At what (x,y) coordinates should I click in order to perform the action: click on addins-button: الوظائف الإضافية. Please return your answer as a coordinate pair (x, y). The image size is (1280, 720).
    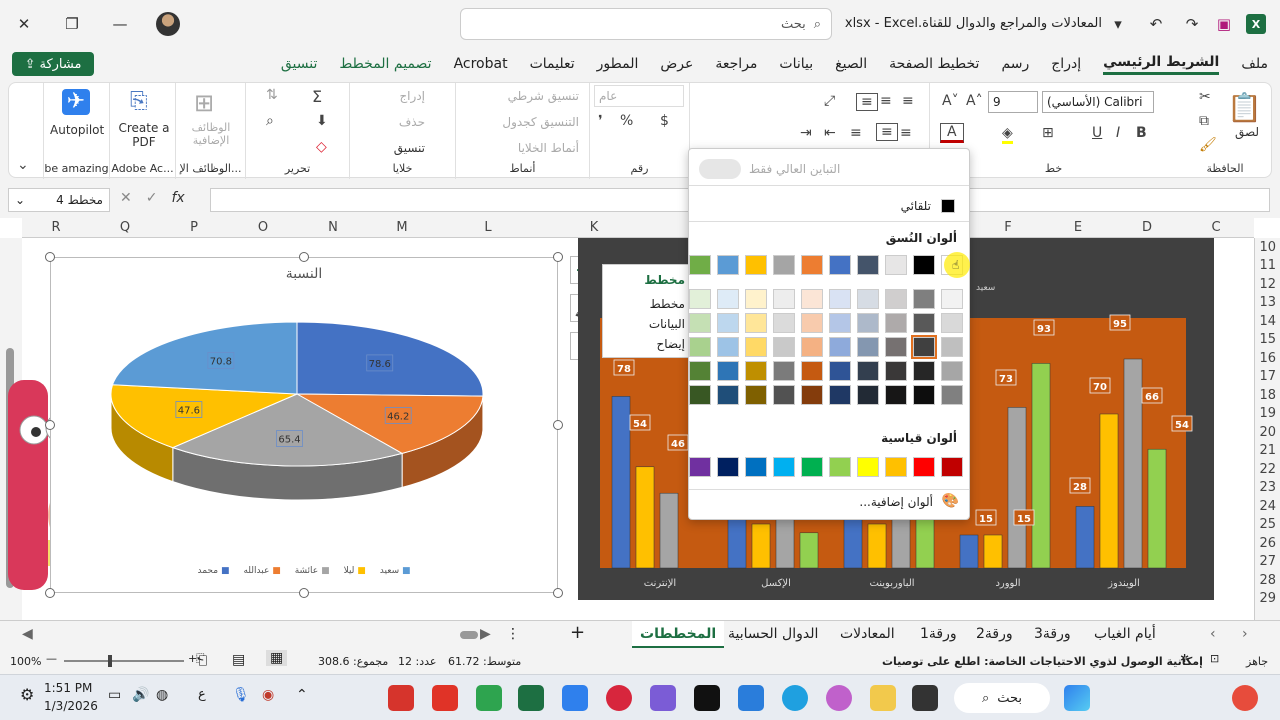
    Looking at the image, I should click on (211, 134).